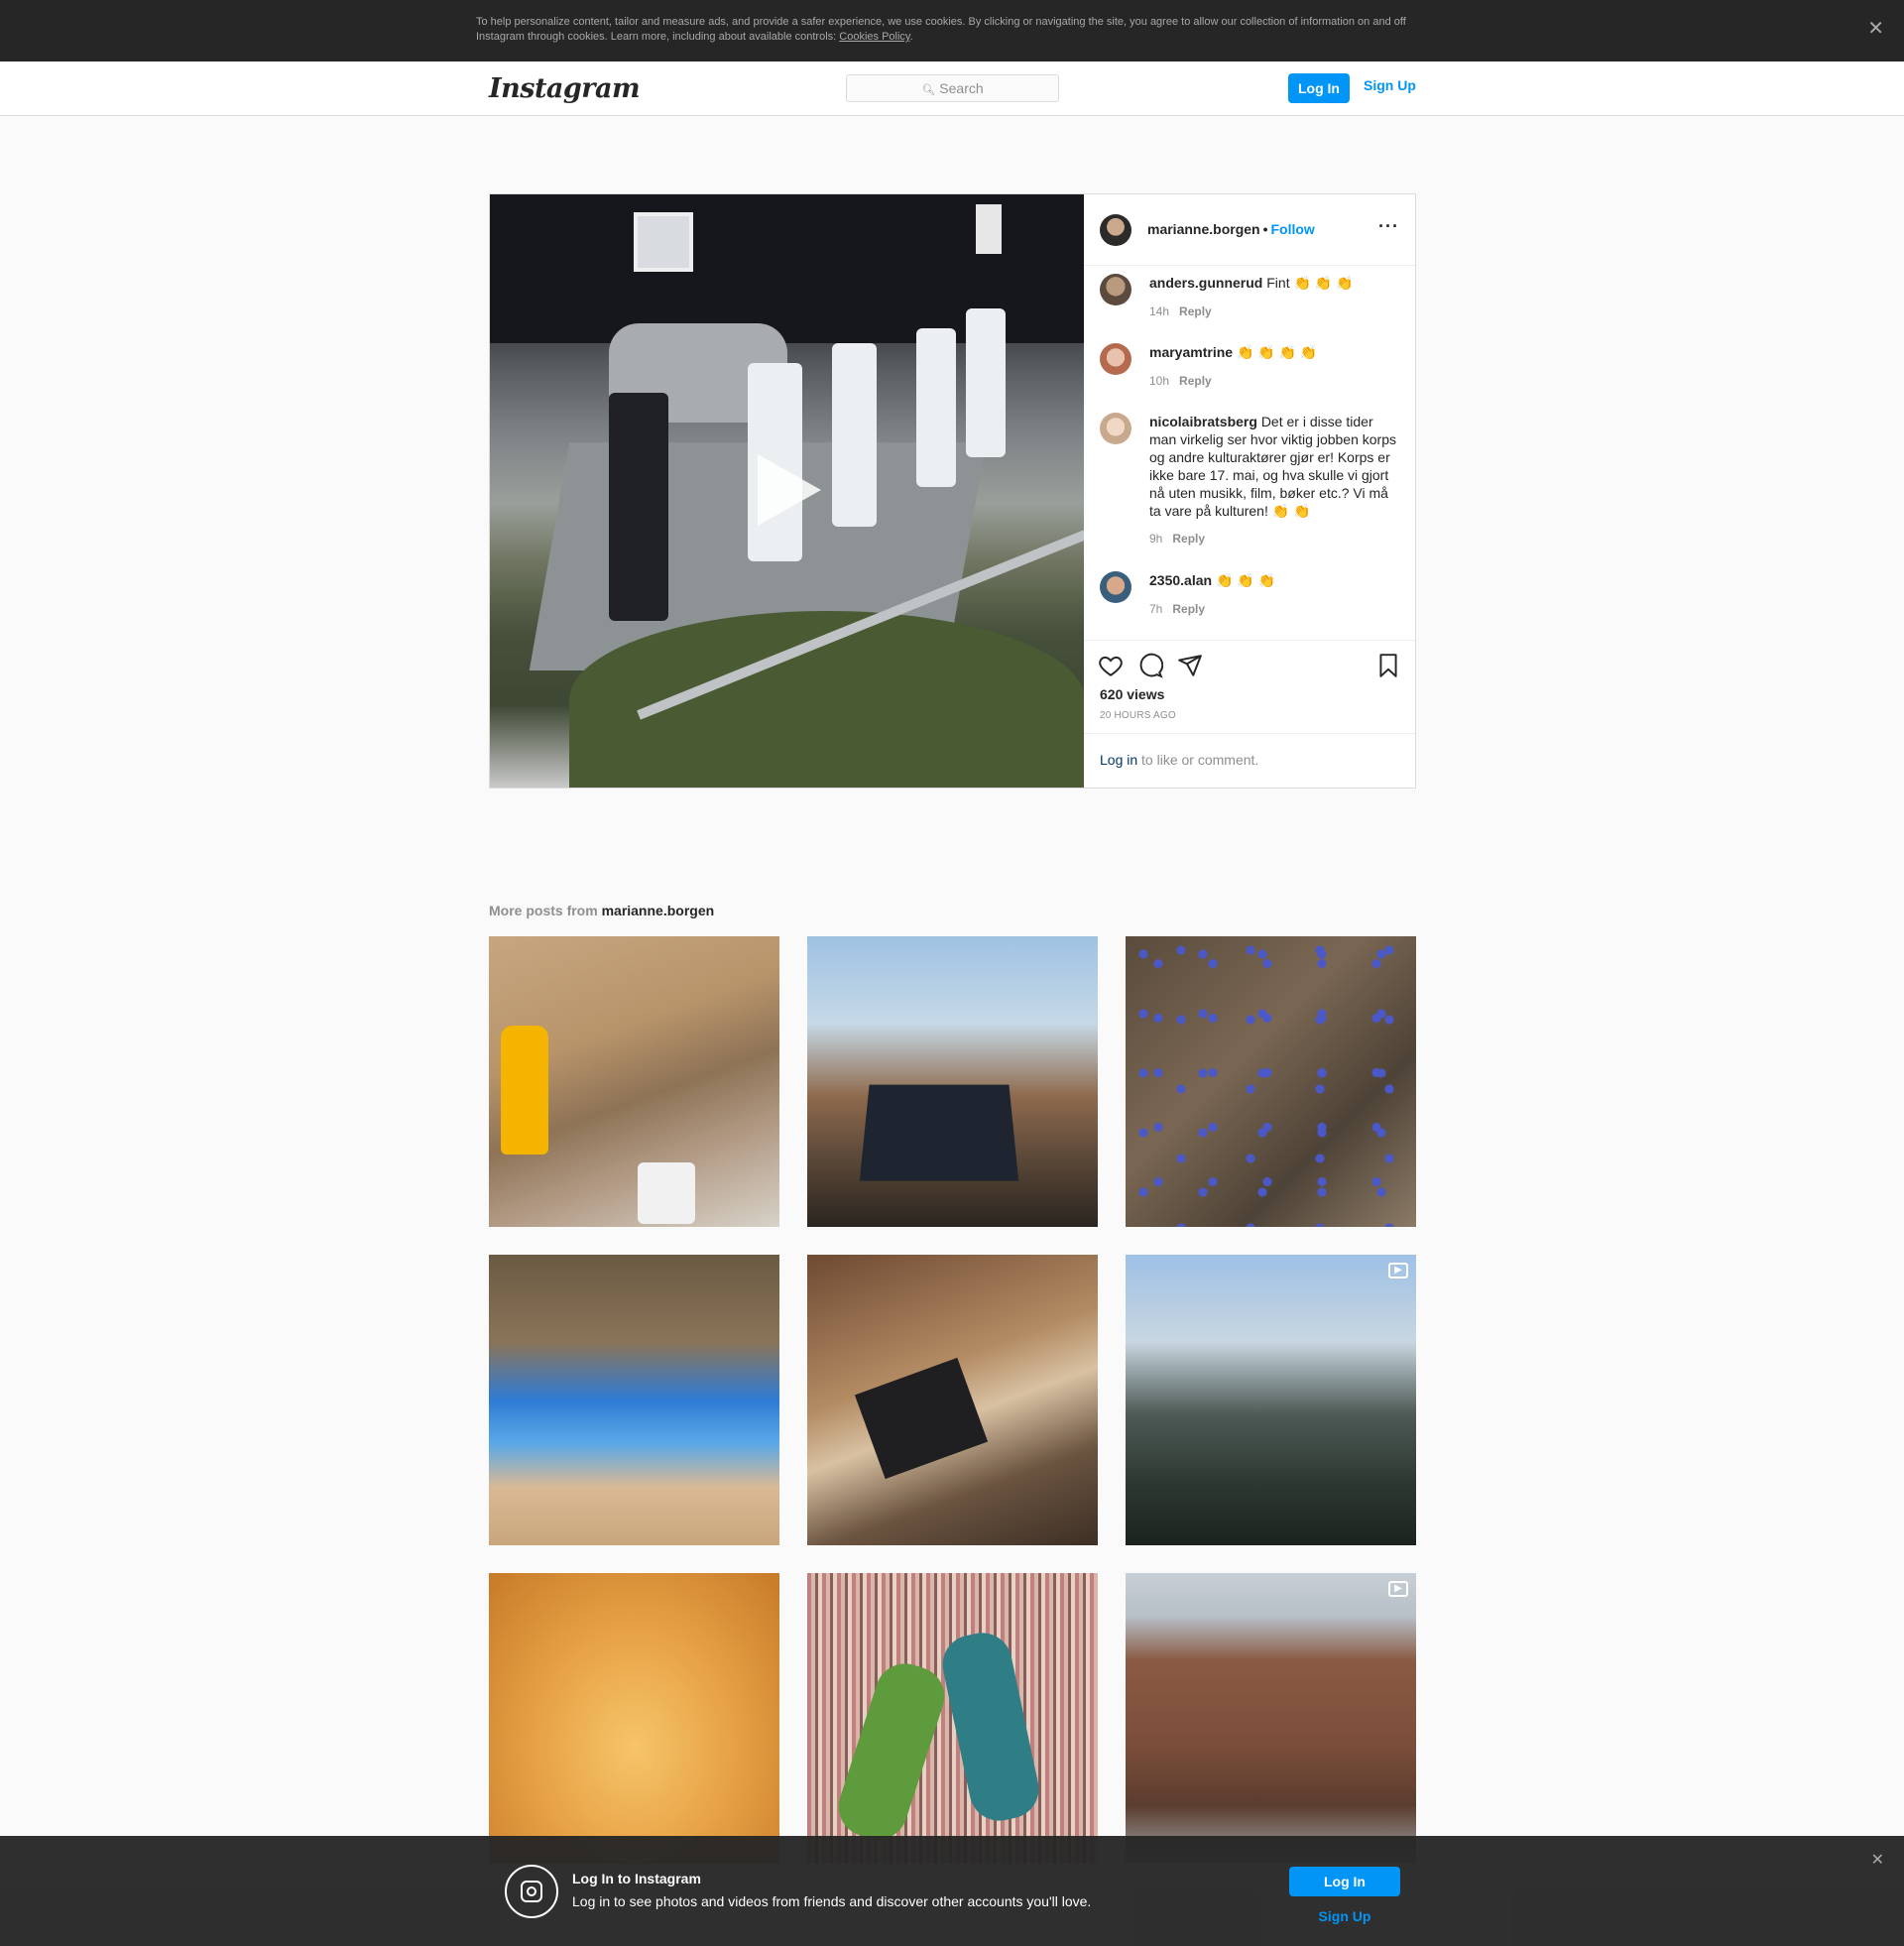 This screenshot has width=1904, height=1946. Describe the element at coordinates (1118, 760) in the screenshot. I see `login-link: Log in` at that location.